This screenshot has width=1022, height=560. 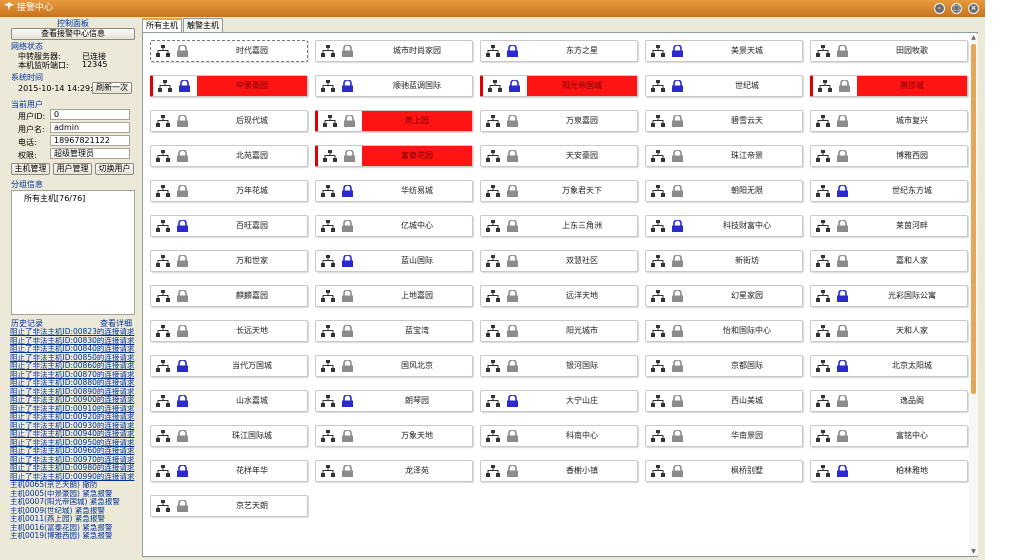 What do you see at coordinates (229, 401) in the screenshot?
I see `host-card: 山水嘉城` at bounding box center [229, 401].